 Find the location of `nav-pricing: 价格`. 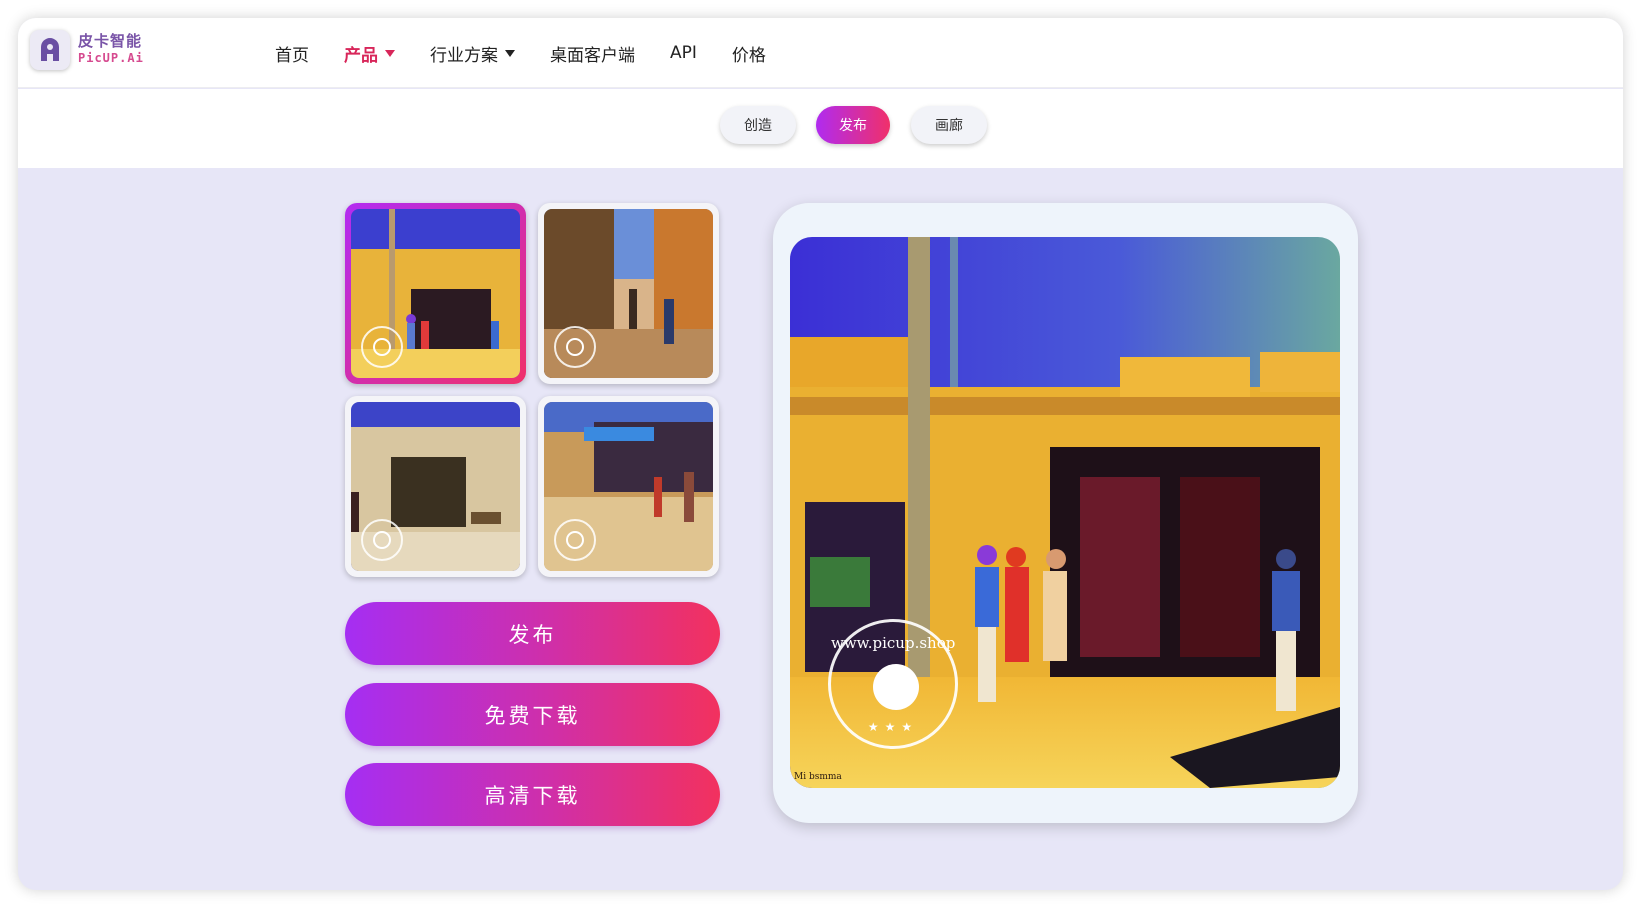

nav-pricing: 价格 is located at coordinates (749, 53).